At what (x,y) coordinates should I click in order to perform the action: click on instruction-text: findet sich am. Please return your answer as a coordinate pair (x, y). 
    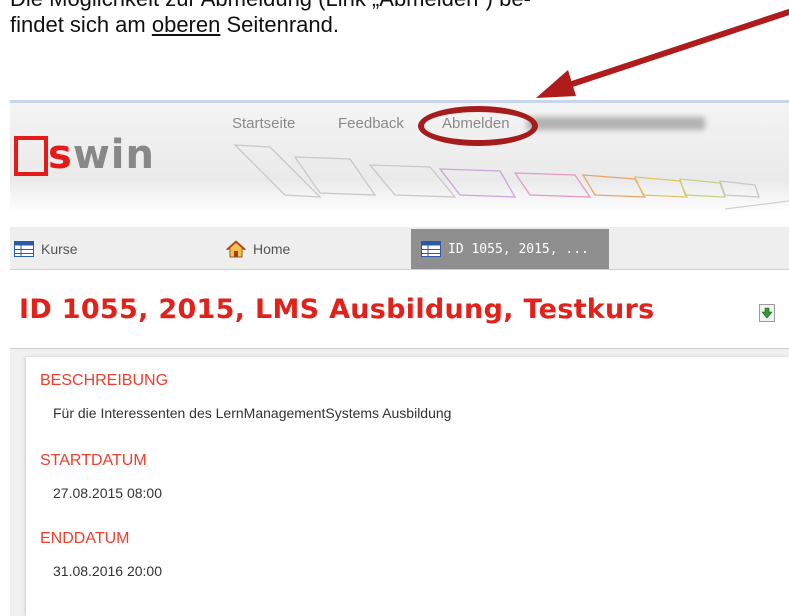
    Looking at the image, I should click on (81, 24).